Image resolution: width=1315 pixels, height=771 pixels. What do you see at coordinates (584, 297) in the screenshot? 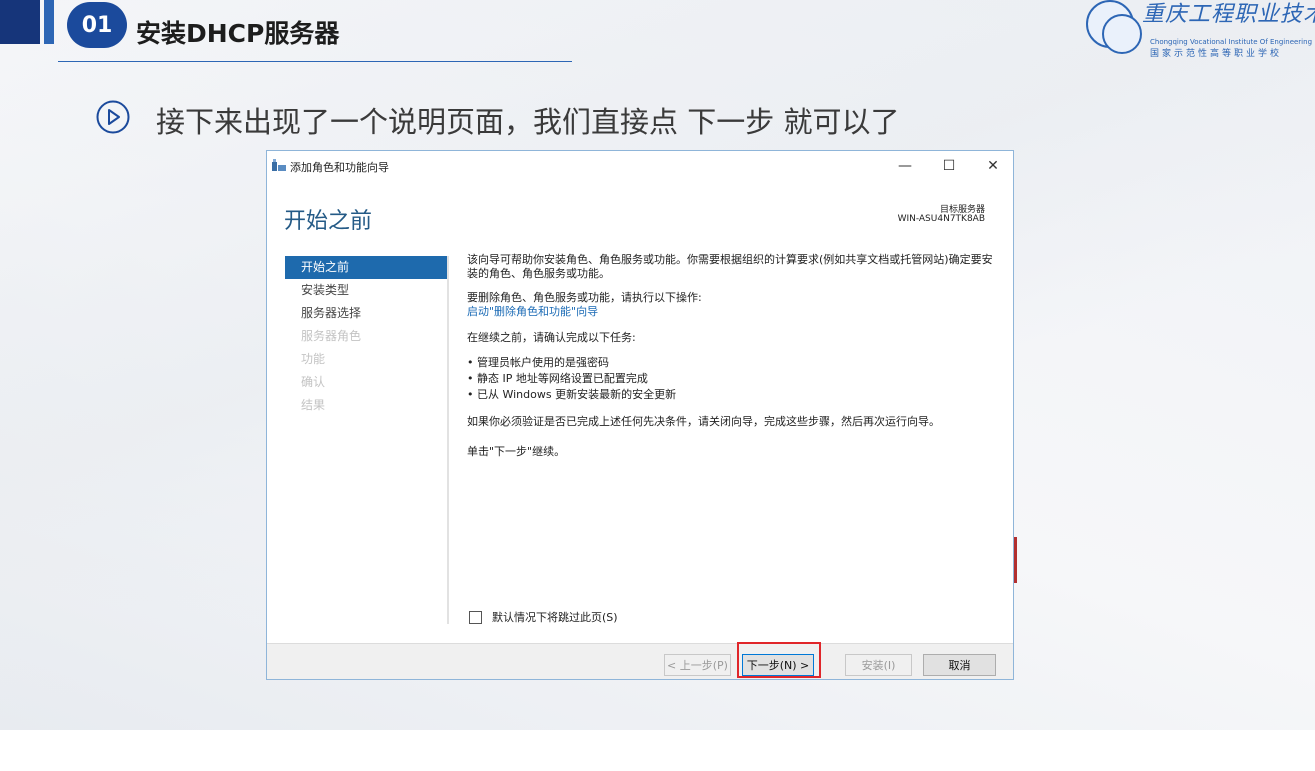
I see `remove-instructions: 要删除角色、角色服务或功能，请执行以下操作:` at bounding box center [584, 297].